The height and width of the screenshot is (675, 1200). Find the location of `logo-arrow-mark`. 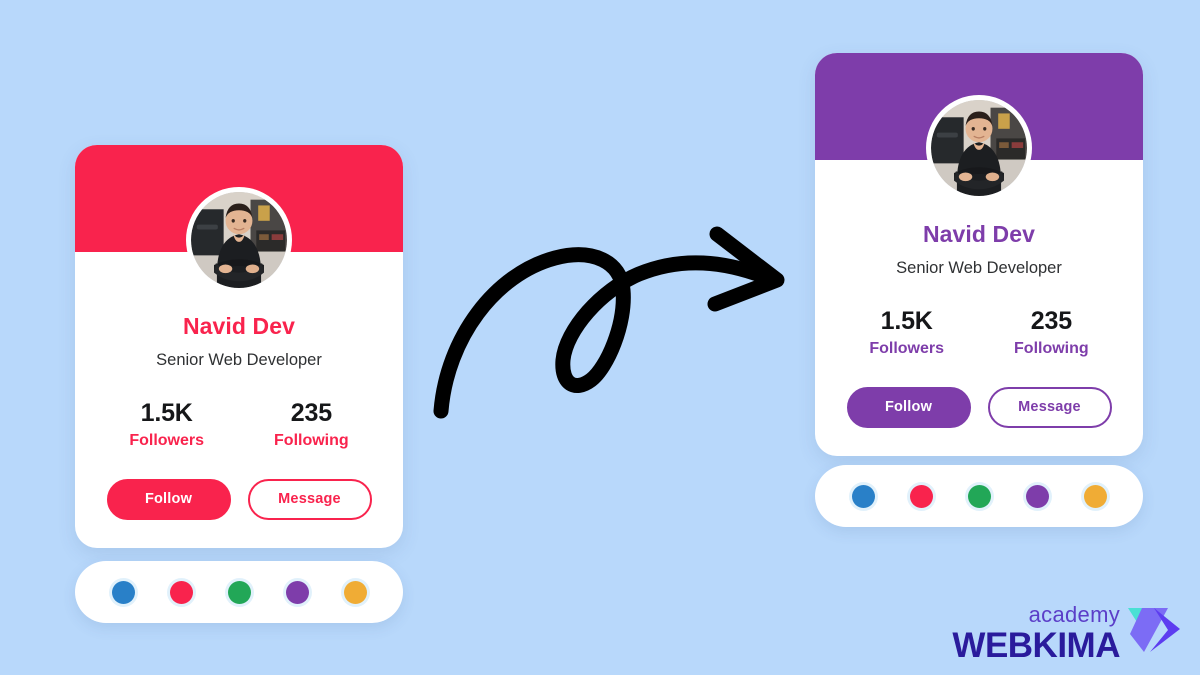

logo-arrow-mark is located at coordinates (1153, 632).